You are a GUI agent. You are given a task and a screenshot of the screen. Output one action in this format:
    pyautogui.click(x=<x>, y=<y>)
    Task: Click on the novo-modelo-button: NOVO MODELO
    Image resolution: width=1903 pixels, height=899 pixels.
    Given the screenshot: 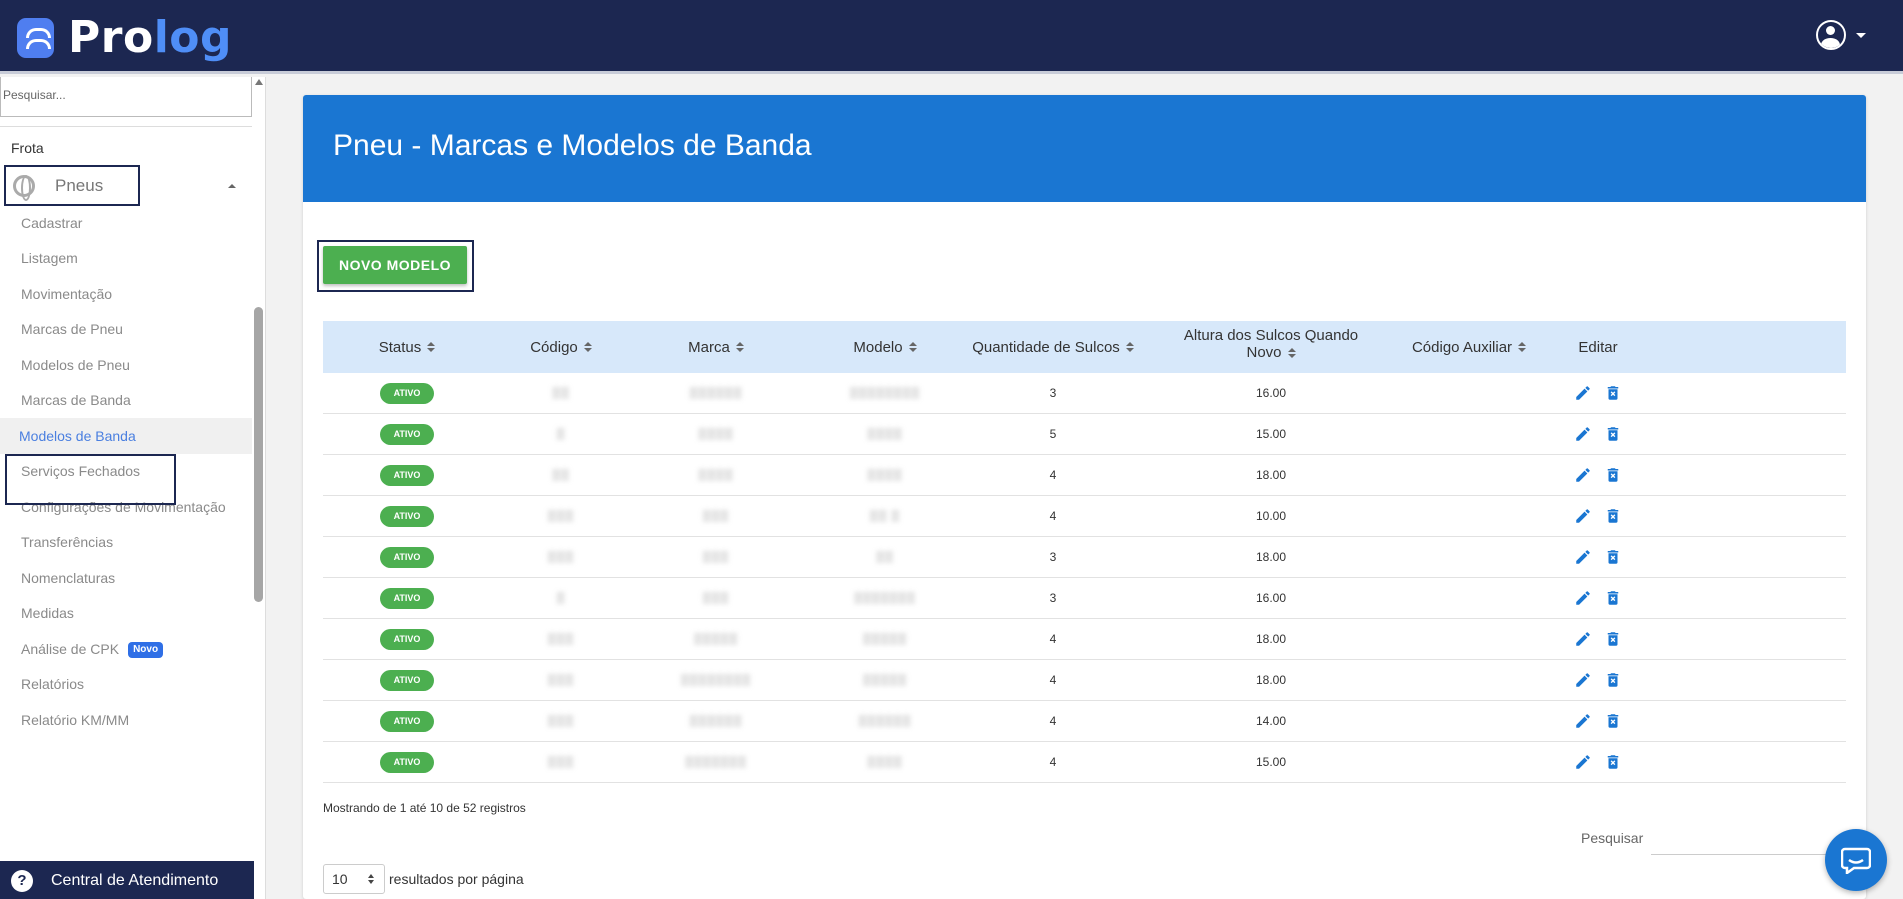 What is the action you would take?
    pyautogui.click(x=395, y=265)
    